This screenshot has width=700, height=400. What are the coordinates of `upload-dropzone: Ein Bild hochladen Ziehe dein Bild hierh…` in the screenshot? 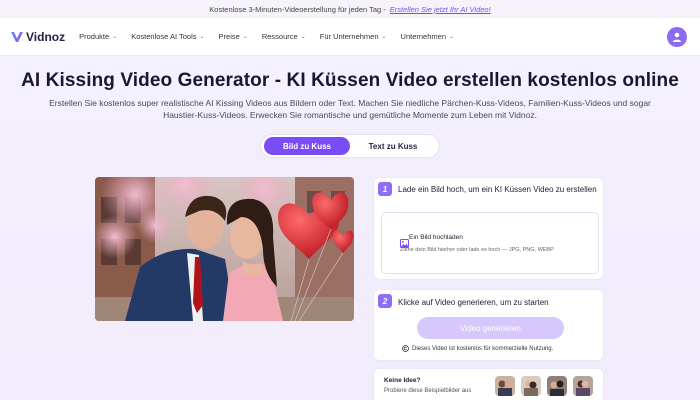 It's located at (490, 243).